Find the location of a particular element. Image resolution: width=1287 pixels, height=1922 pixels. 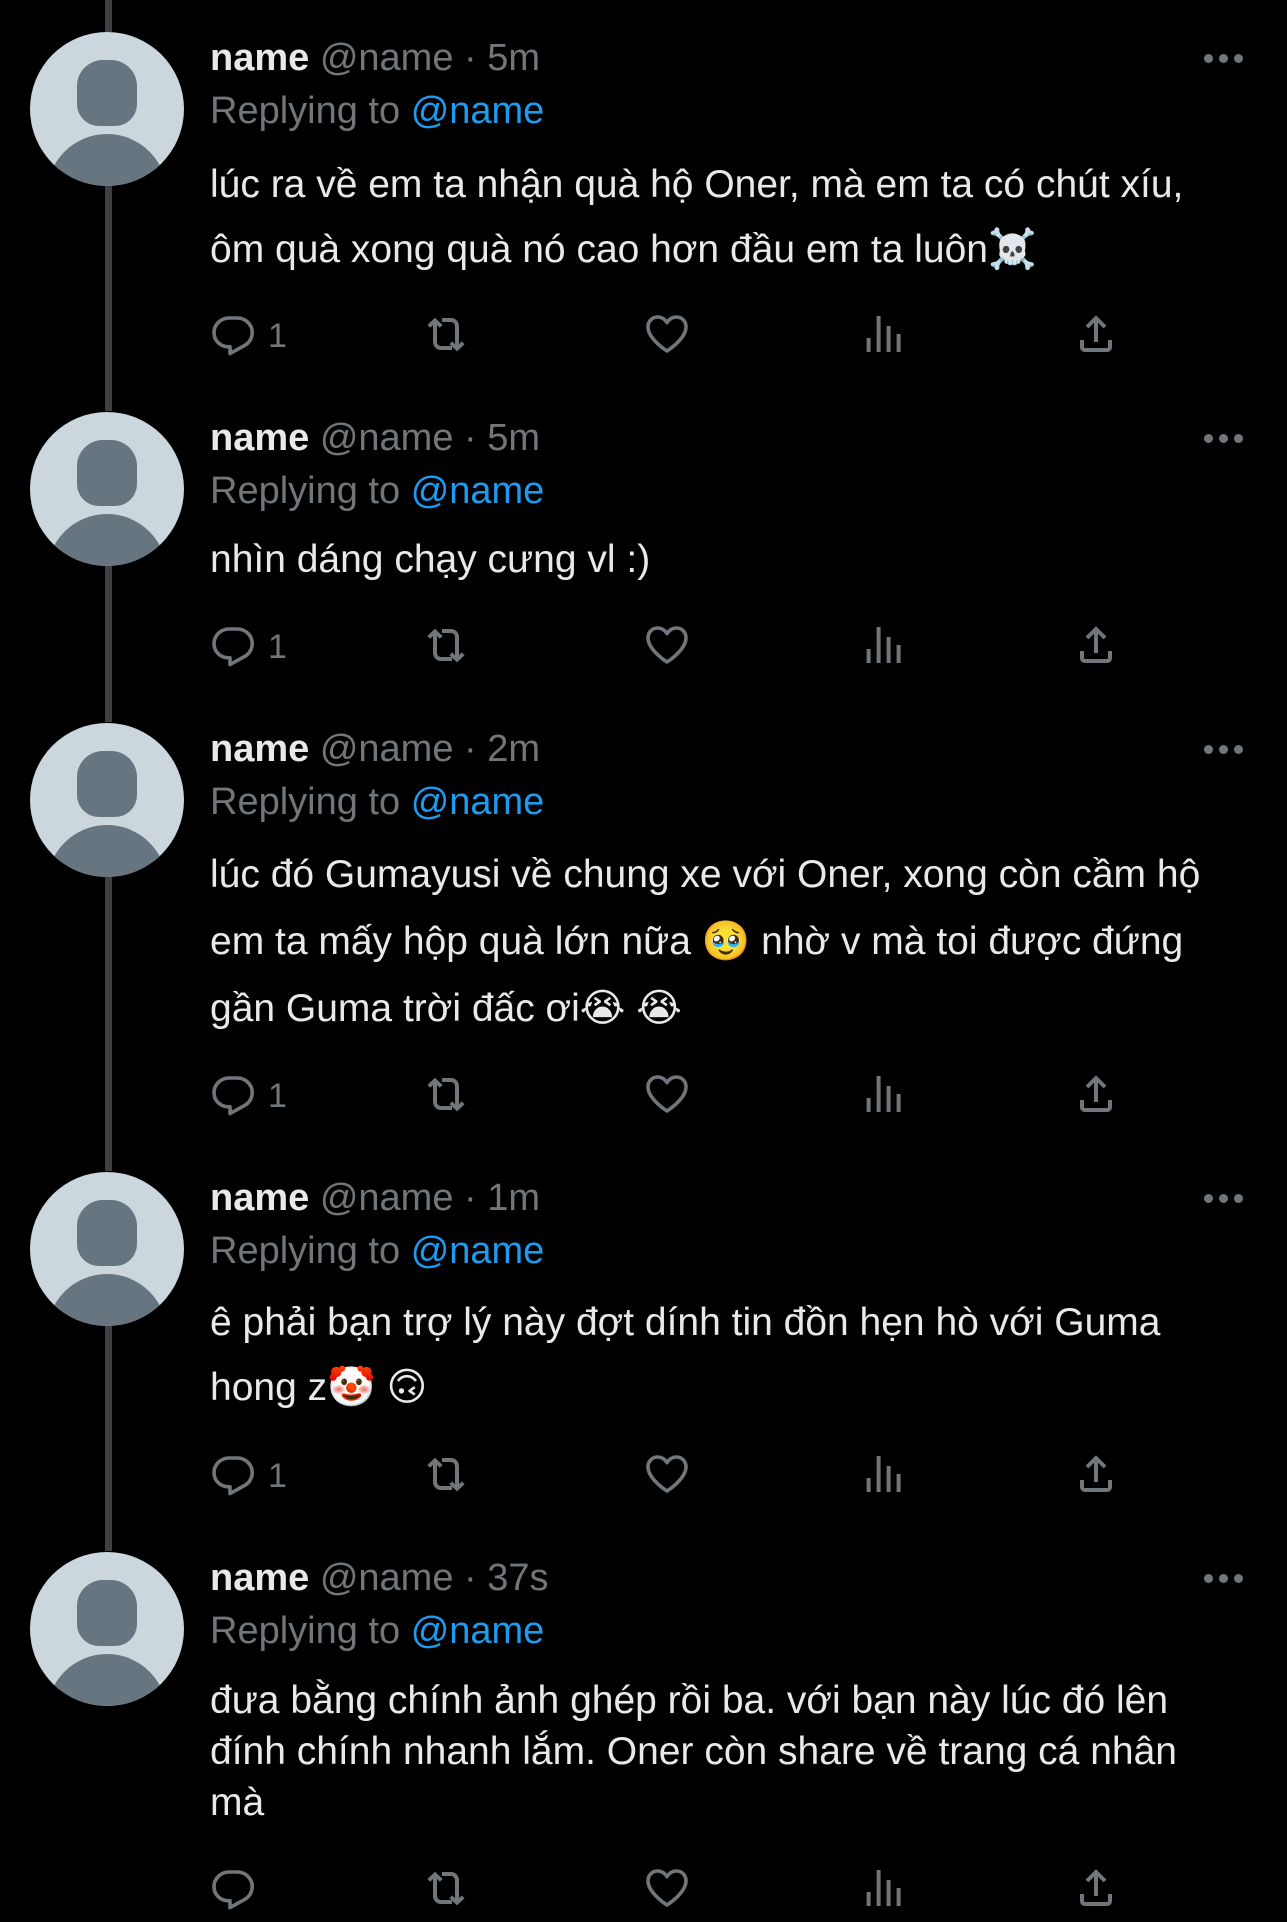

tweet-actions is located at coordinates (643, 1892).